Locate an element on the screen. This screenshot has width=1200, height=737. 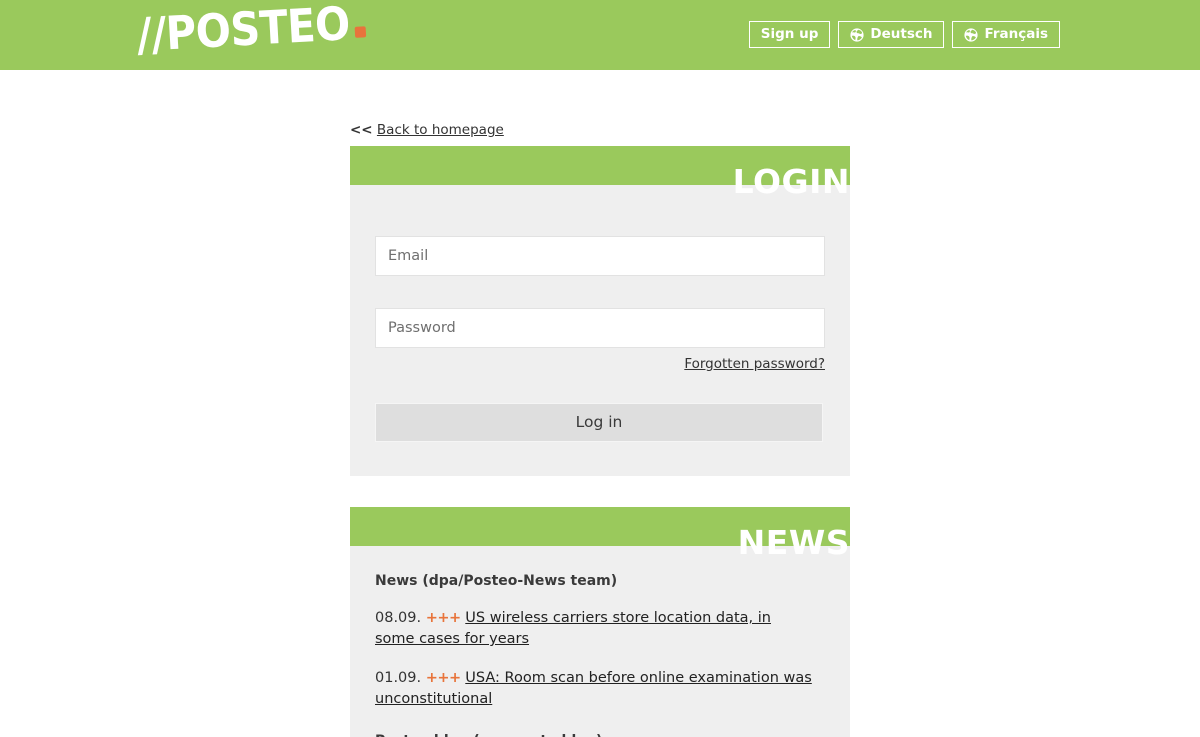
language-label-deutsch: Deutsch is located at coordinates (901, 33).